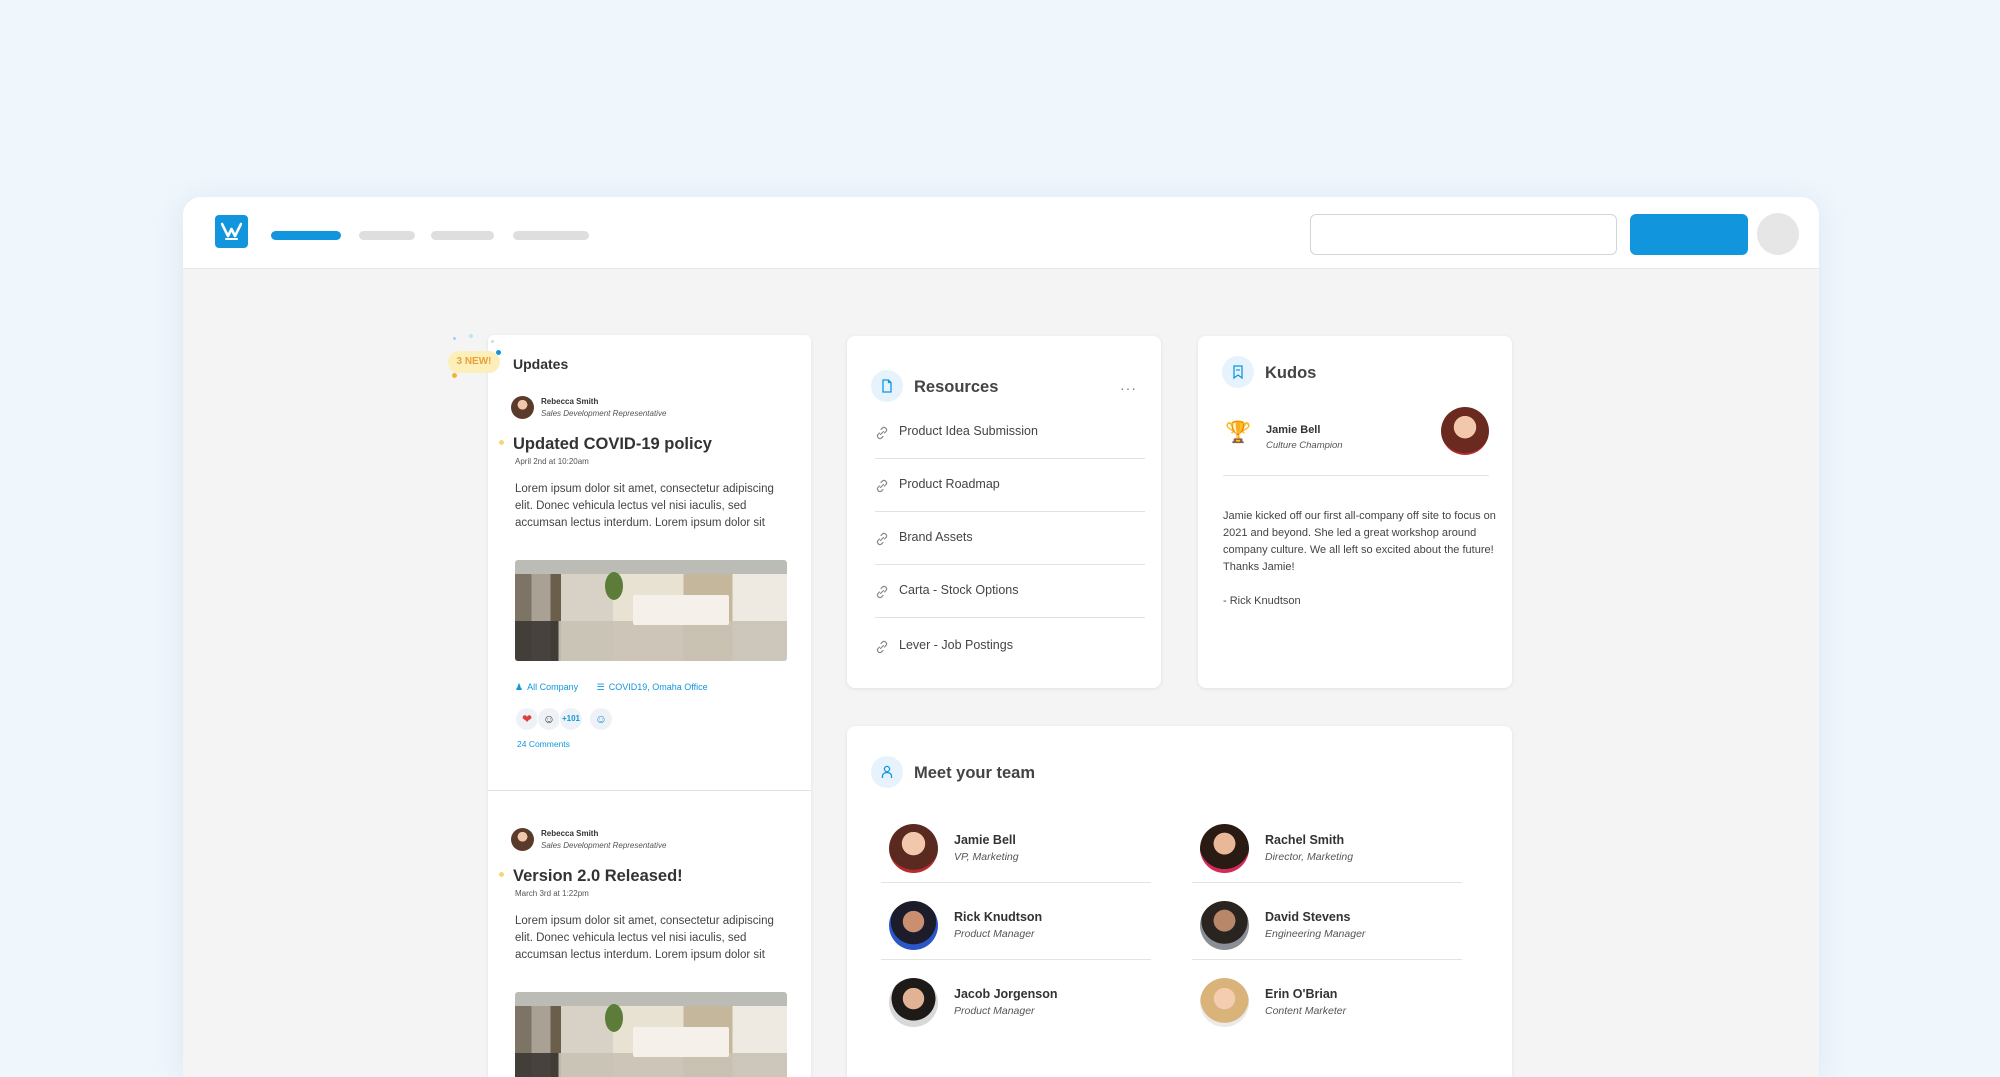 This screenshot has width=2000, height=1077. What do you see at coordinates (1304, 445) in the screenshot?
I see `kudos-recipient-role: Culture Champion` at bounding box center [1304, 445].